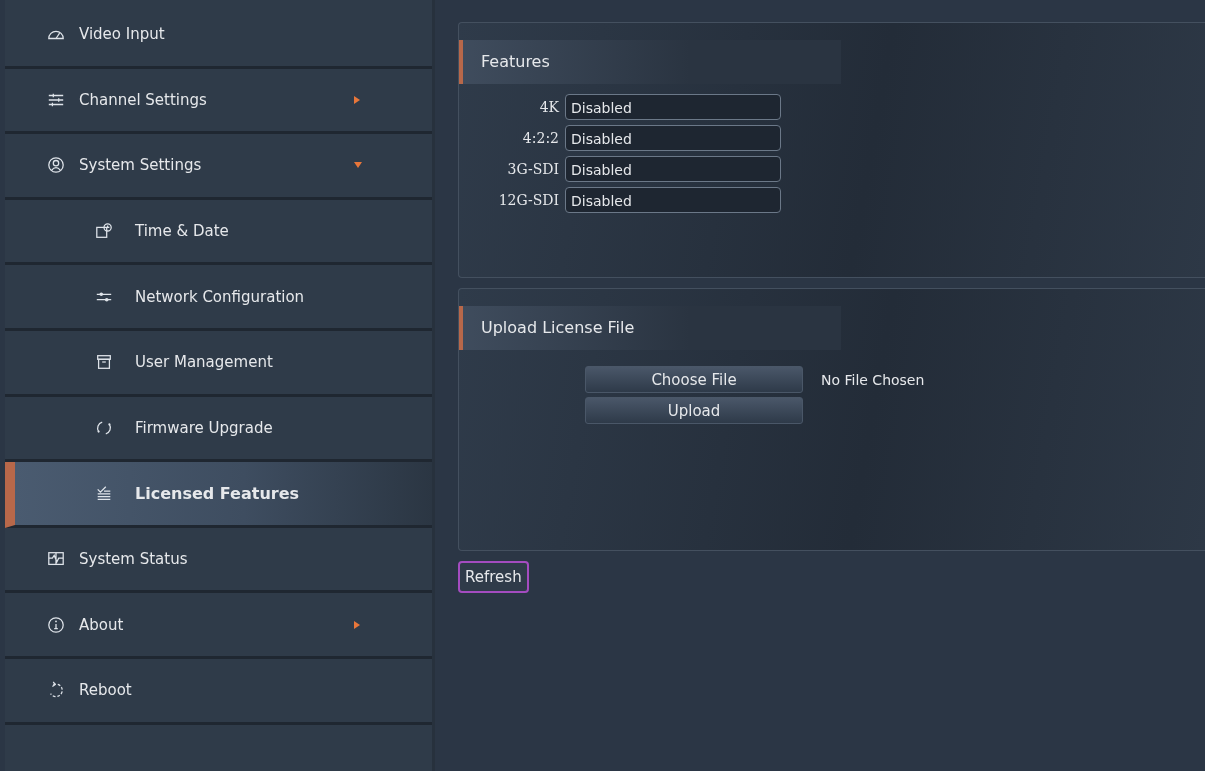 The height and width of the screenshot is (771, 1205). I want to click on upload-button: Upload, so click(694, 410).